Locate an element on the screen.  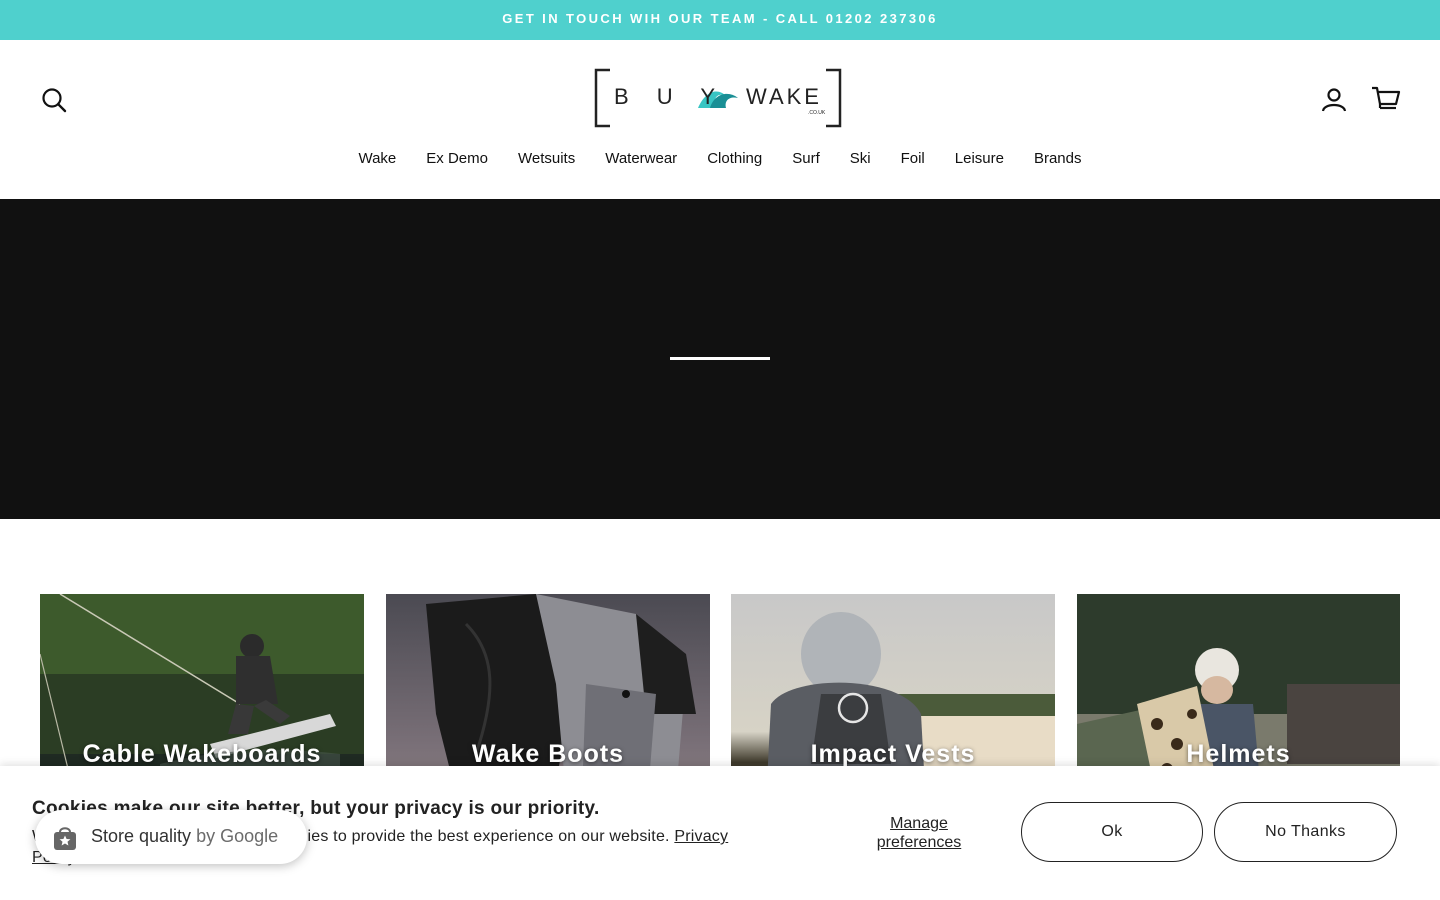
search-icon is located at coordinates (54, 100).